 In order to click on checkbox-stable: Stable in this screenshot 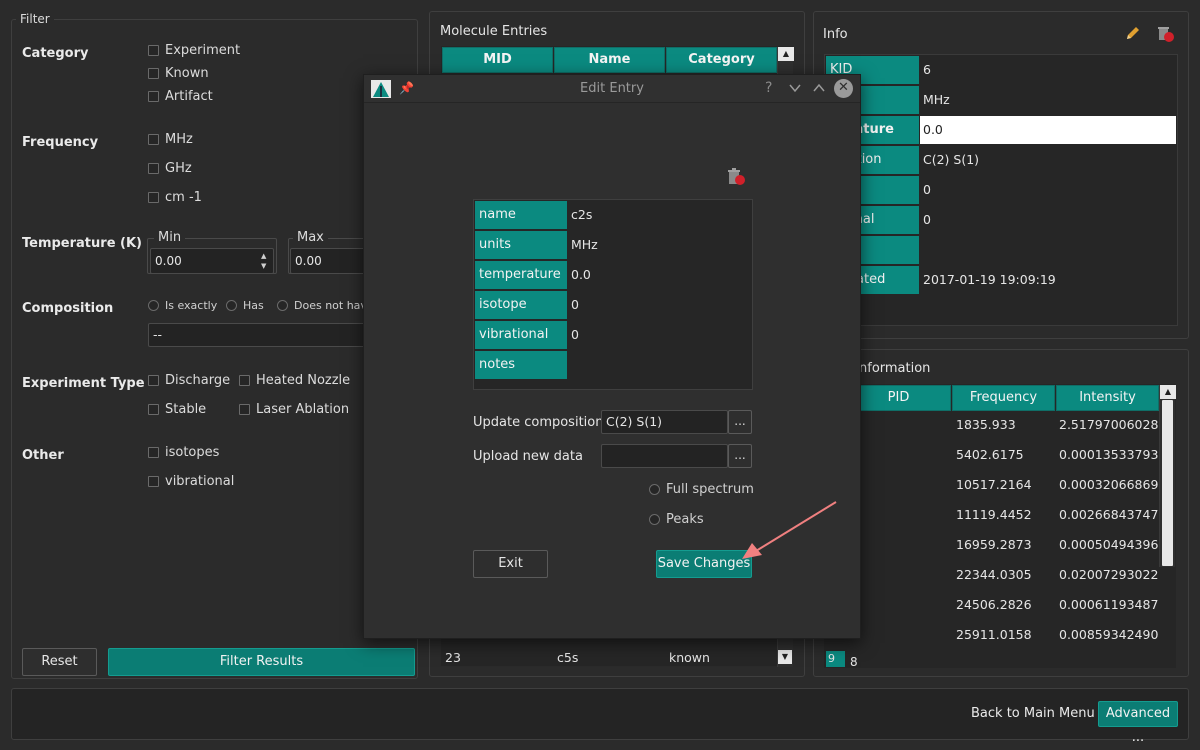, I will do `click(177, 409)`.